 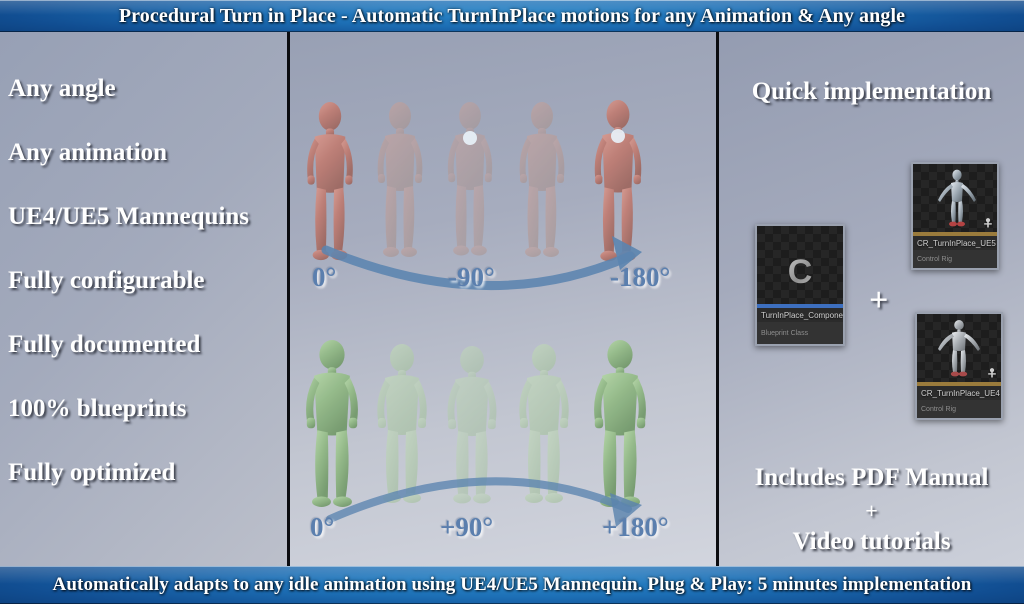 What do you see at coordinates (322, 527) in the screenshot?
I see `angle-label-bottom-0: 0°` at bounding box center [322, 527].